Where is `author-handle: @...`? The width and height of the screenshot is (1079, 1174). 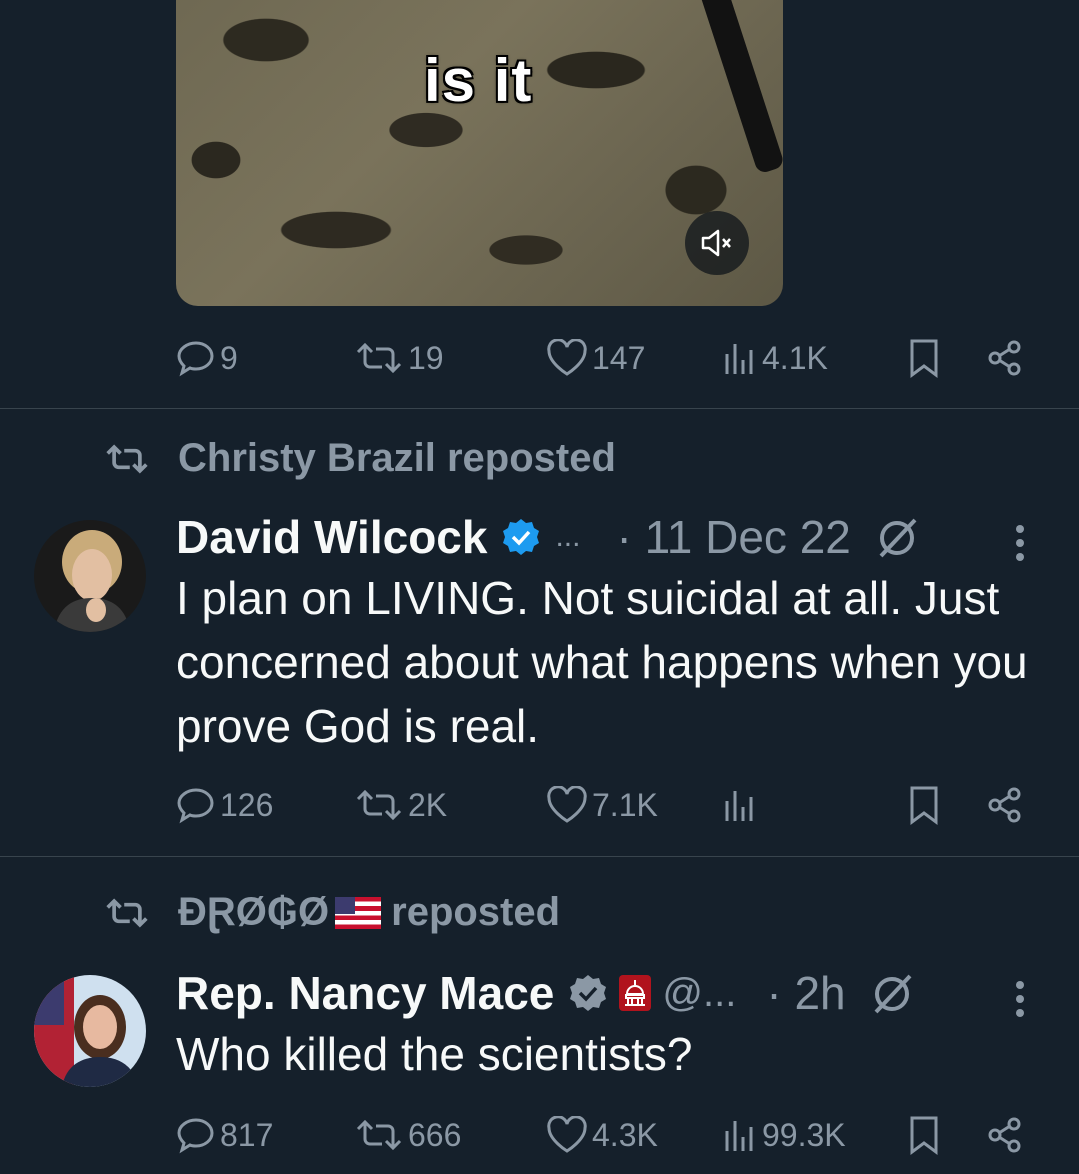
author-handle: @... is located at coordinates (699, 993).